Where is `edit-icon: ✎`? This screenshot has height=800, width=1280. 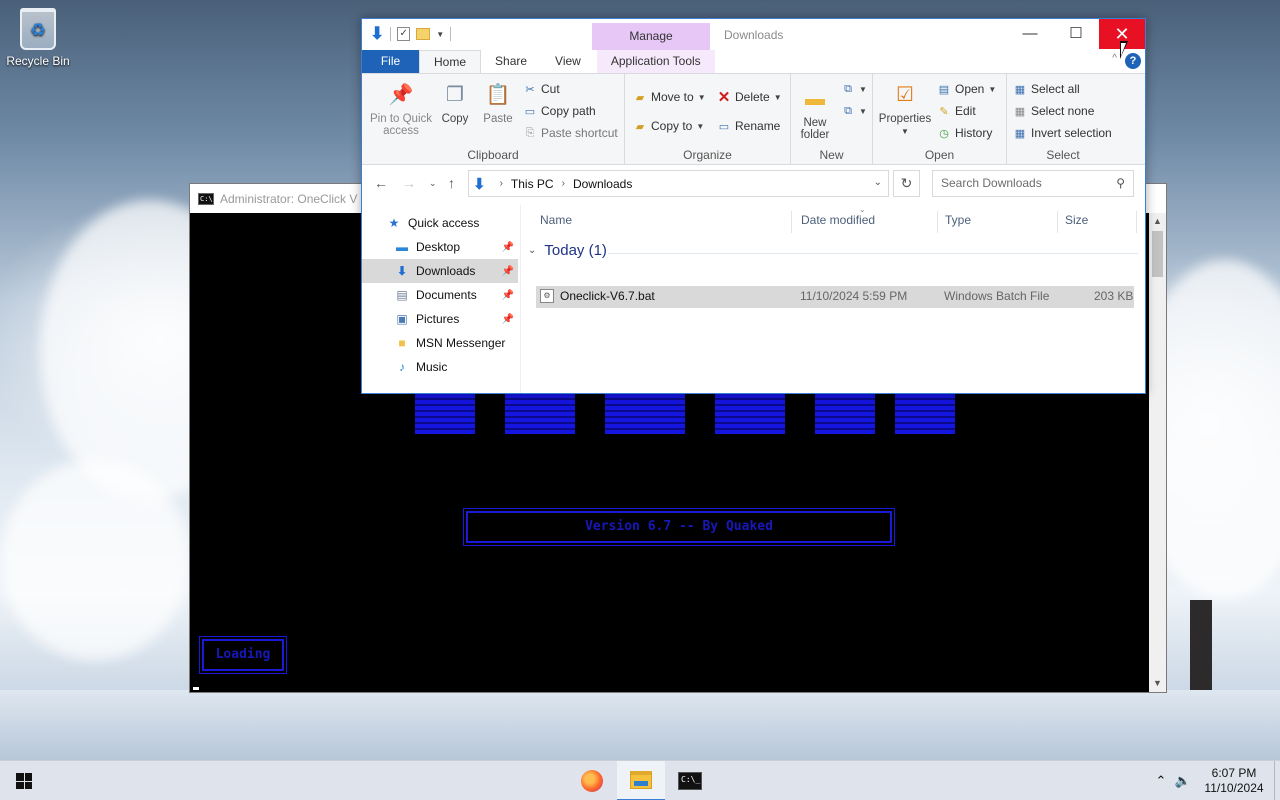 edit-icon: ✎ is located at coordinates (944, 111).